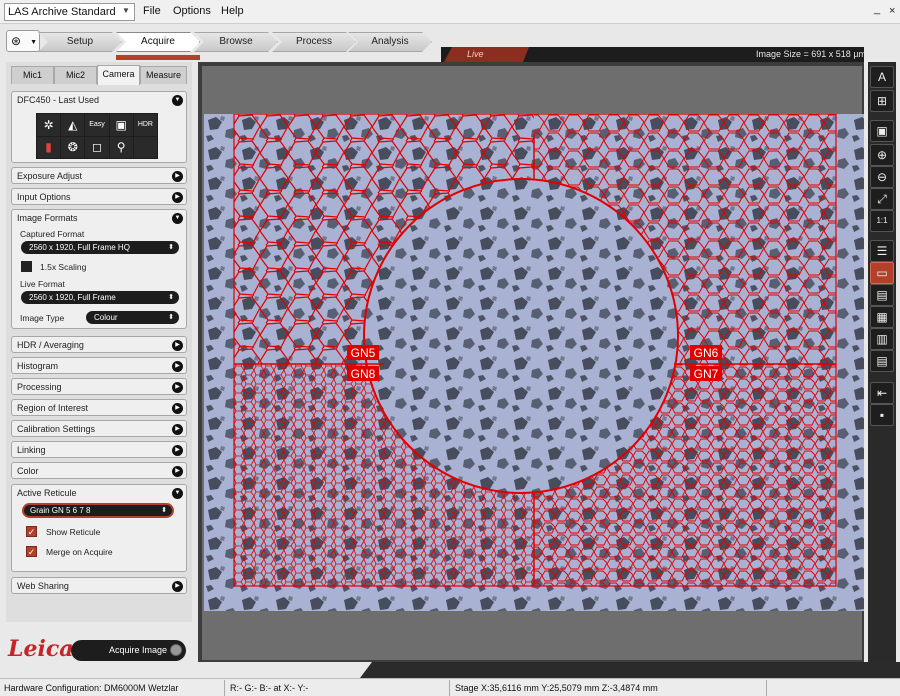 This screenshot has width=900, height=696. What do you see at coordinates (97, 147) in the screenshot?
I see `frame-icon: ◻` at bounding box center [97, 147].